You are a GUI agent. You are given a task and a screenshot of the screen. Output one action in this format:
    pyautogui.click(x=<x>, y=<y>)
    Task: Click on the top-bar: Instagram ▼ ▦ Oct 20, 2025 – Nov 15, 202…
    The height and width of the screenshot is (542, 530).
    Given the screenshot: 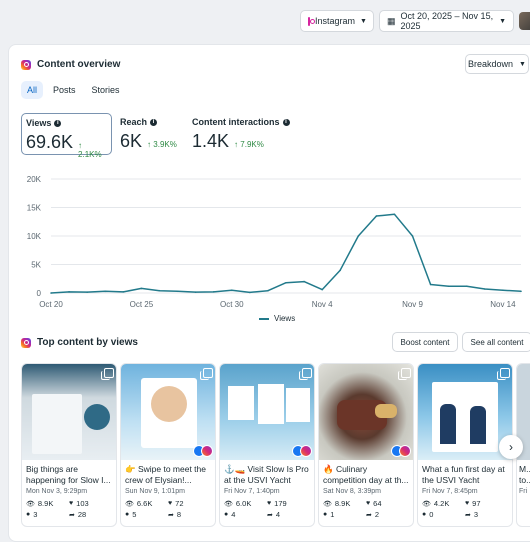 What is the action you would take?
    pyautogui.click(x=265, y=20)
    